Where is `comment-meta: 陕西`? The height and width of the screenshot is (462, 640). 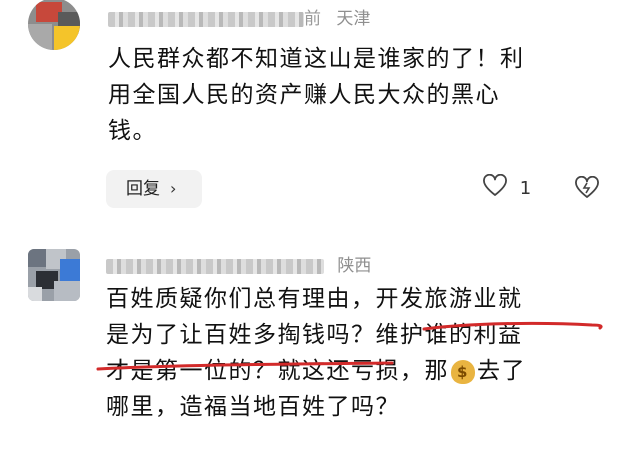 comment-meta: 陕西 is located at coordinates (238, 263).